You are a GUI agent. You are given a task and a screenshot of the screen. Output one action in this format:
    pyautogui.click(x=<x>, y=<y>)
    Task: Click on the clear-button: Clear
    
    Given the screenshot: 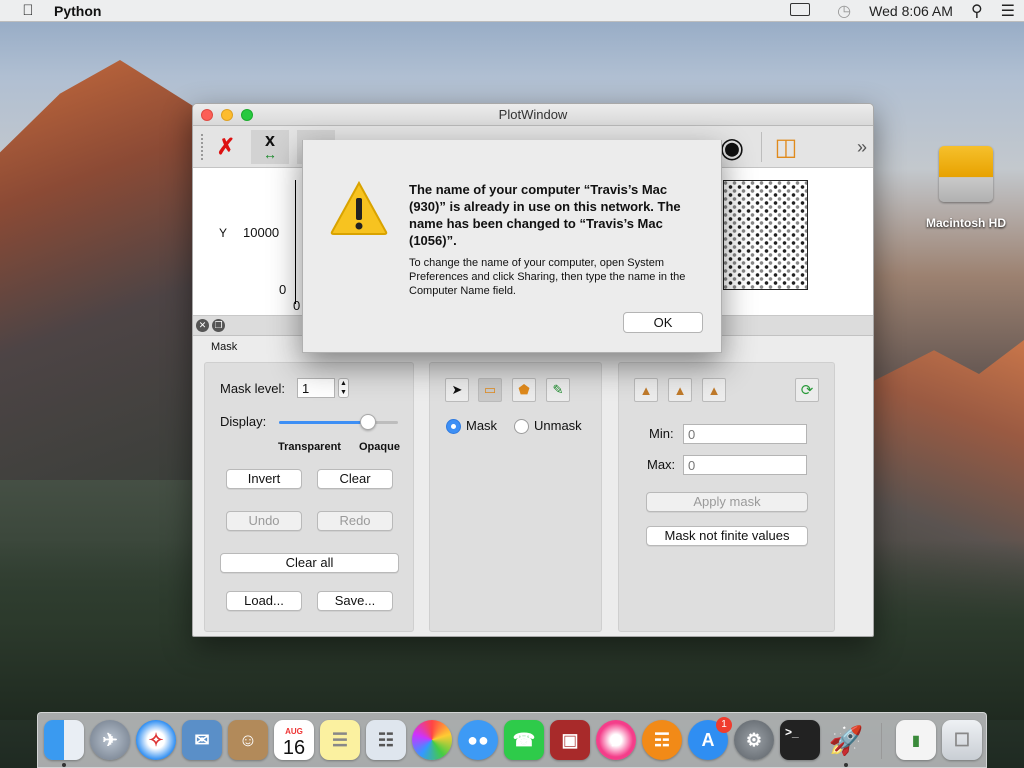 What is the action you would take?
    pyautogui.click(x=355, y=479)
    